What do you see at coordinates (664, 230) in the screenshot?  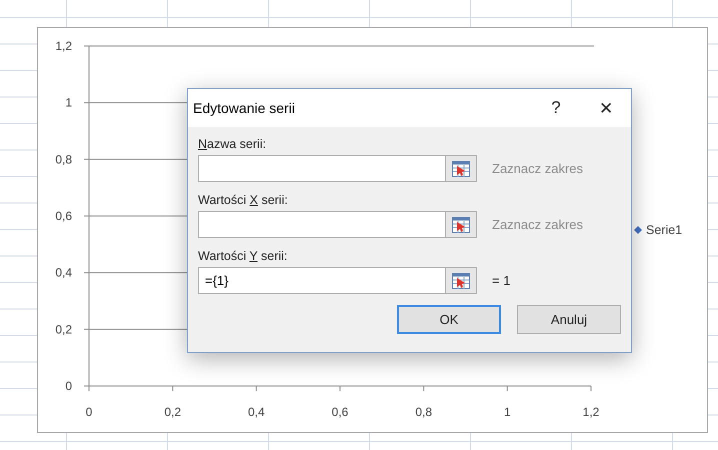 I see `legend-label: Serie1` at bounding box center [664, 230].